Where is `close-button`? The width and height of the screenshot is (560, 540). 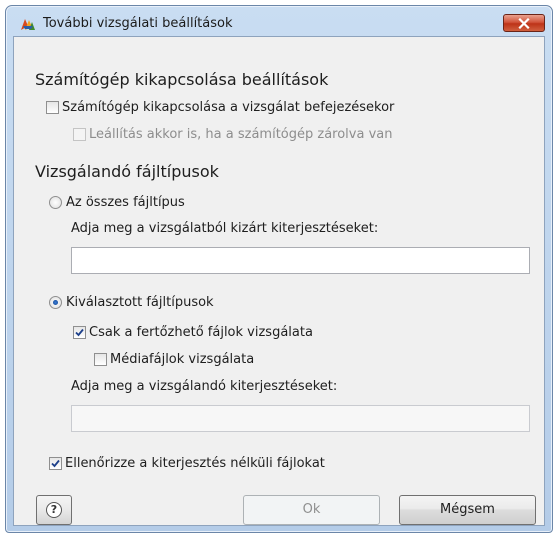
close-button is located at coordinates (524, 23).